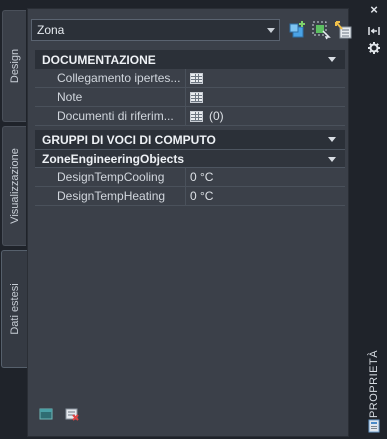 This screenshot has width=387, height=439. Describe the element at coordinates (119, 177) in the screenshot. I see `property-label: DesignTempCooling` at that location.